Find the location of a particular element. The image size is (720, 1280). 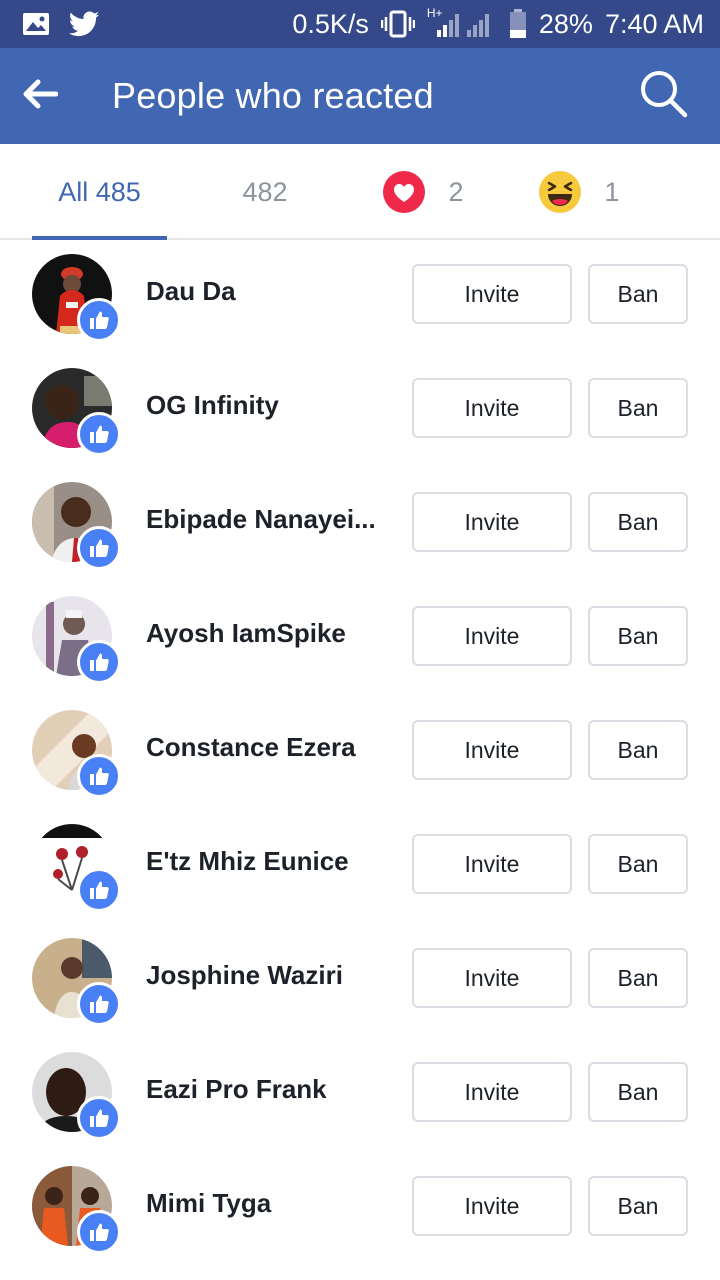

person-name: OG Infinity is located at coordinates (266, 405).